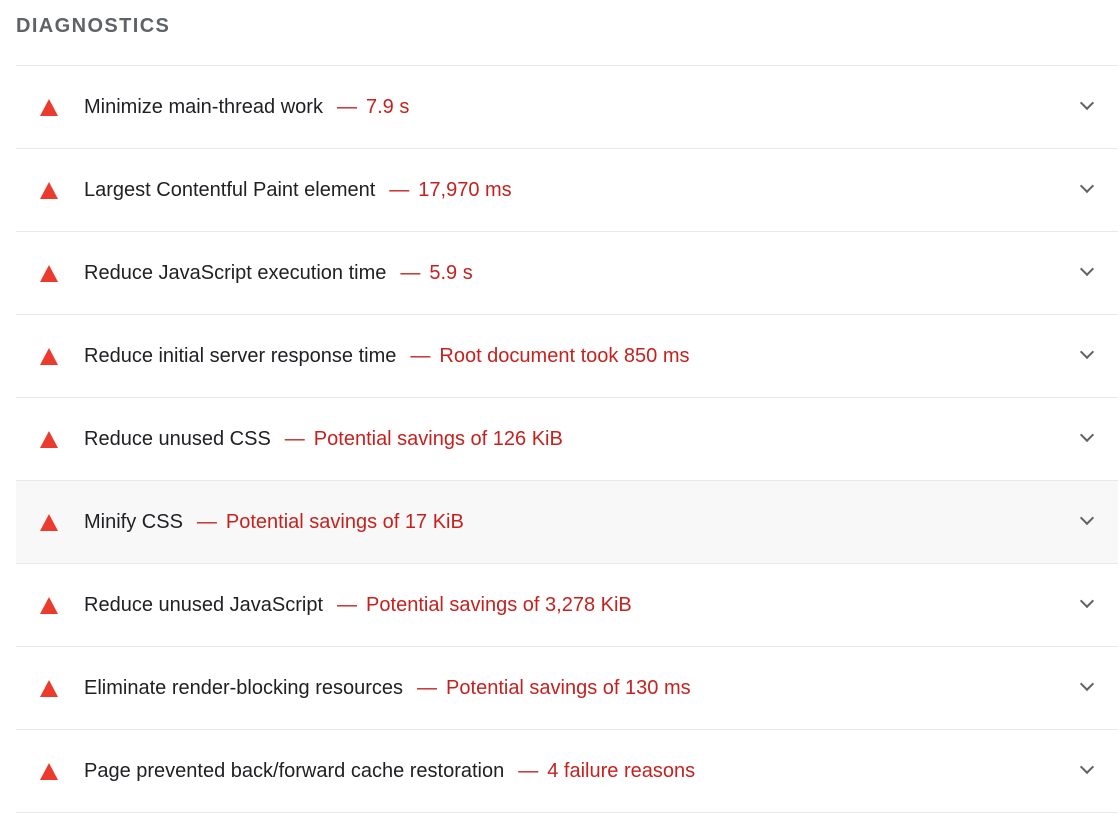 This screenshot has height=818, width=1120. What do you see at coordinates (344, 522) in the screenshot?
I see `audit-value: Potential savings of 17 KiB` at bounding box center [344, 522].